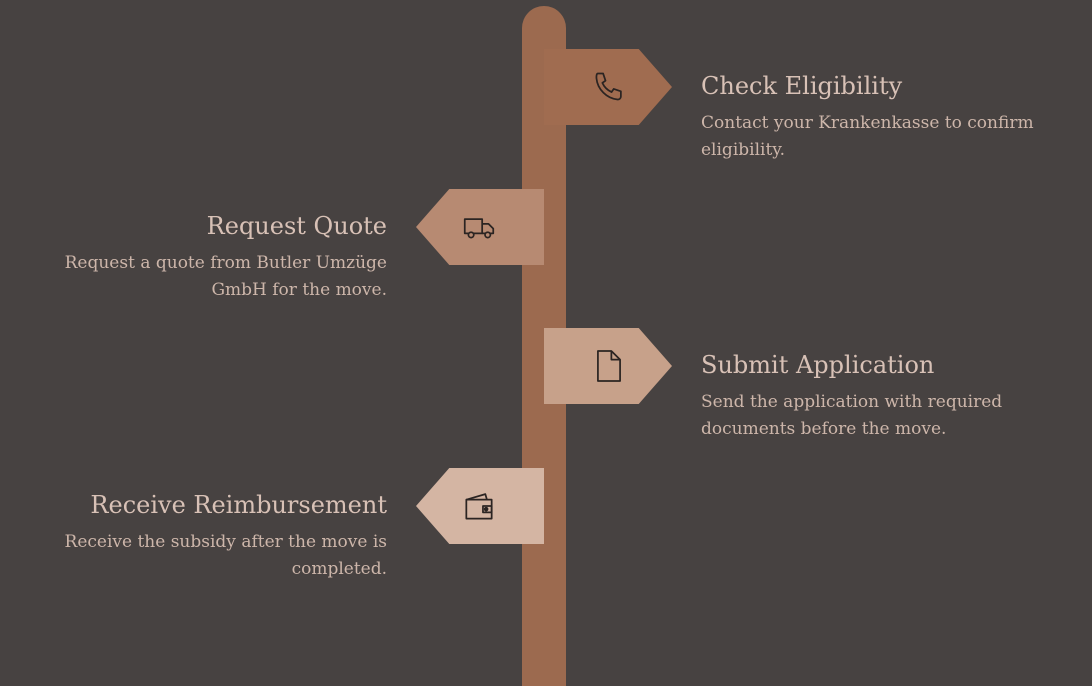  I want to click on step-title: Receive Reimbursement, so click(238, 505).